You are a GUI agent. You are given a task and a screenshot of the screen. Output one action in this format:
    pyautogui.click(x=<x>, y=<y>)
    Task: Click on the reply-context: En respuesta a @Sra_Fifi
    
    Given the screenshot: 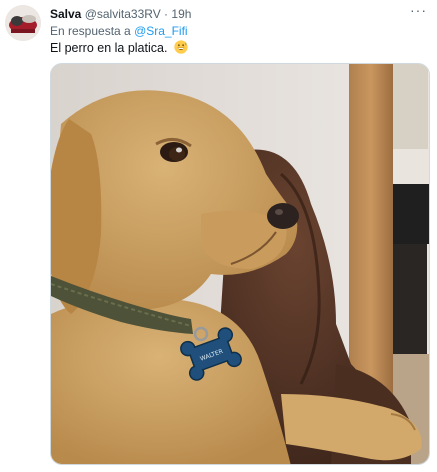 What is the action you would take?
    pyautogui.click(x=119, y=31)
    